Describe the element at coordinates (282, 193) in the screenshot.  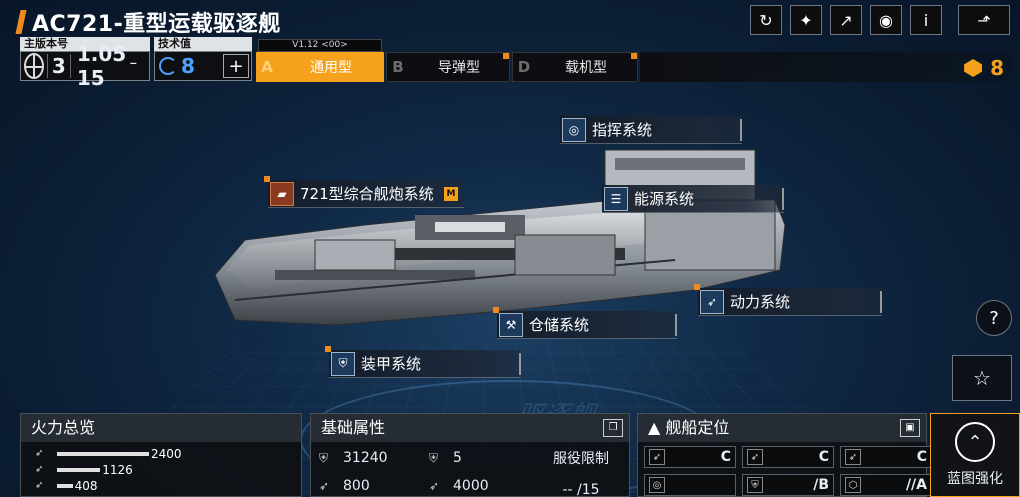
I see `shell-icon: ▰` at that location.